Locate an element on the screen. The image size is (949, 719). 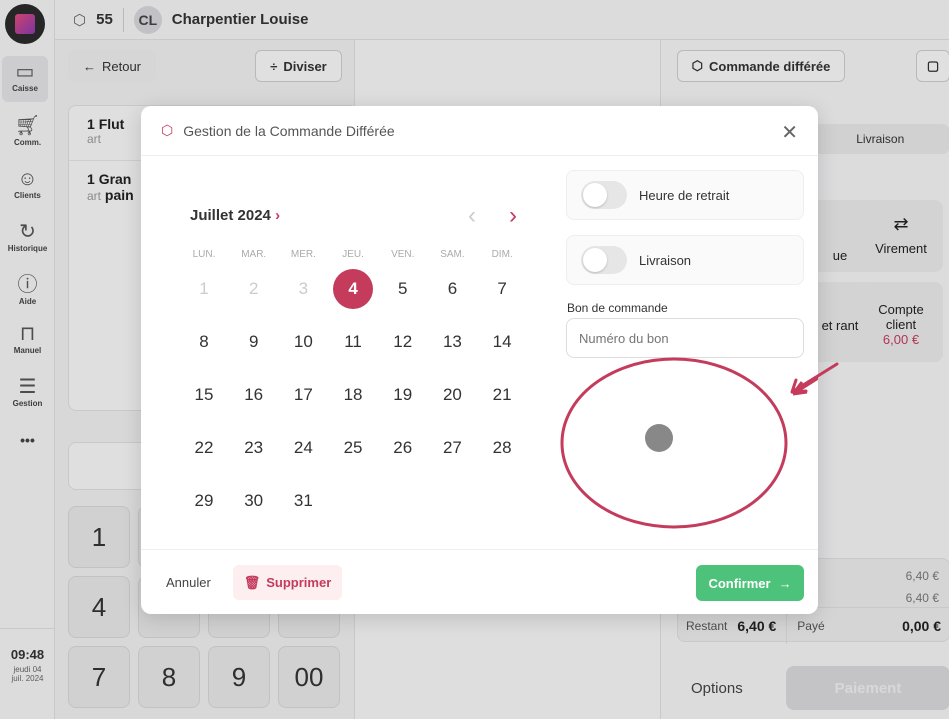
calendar-day: 21 is located at coordinates (502, 395).